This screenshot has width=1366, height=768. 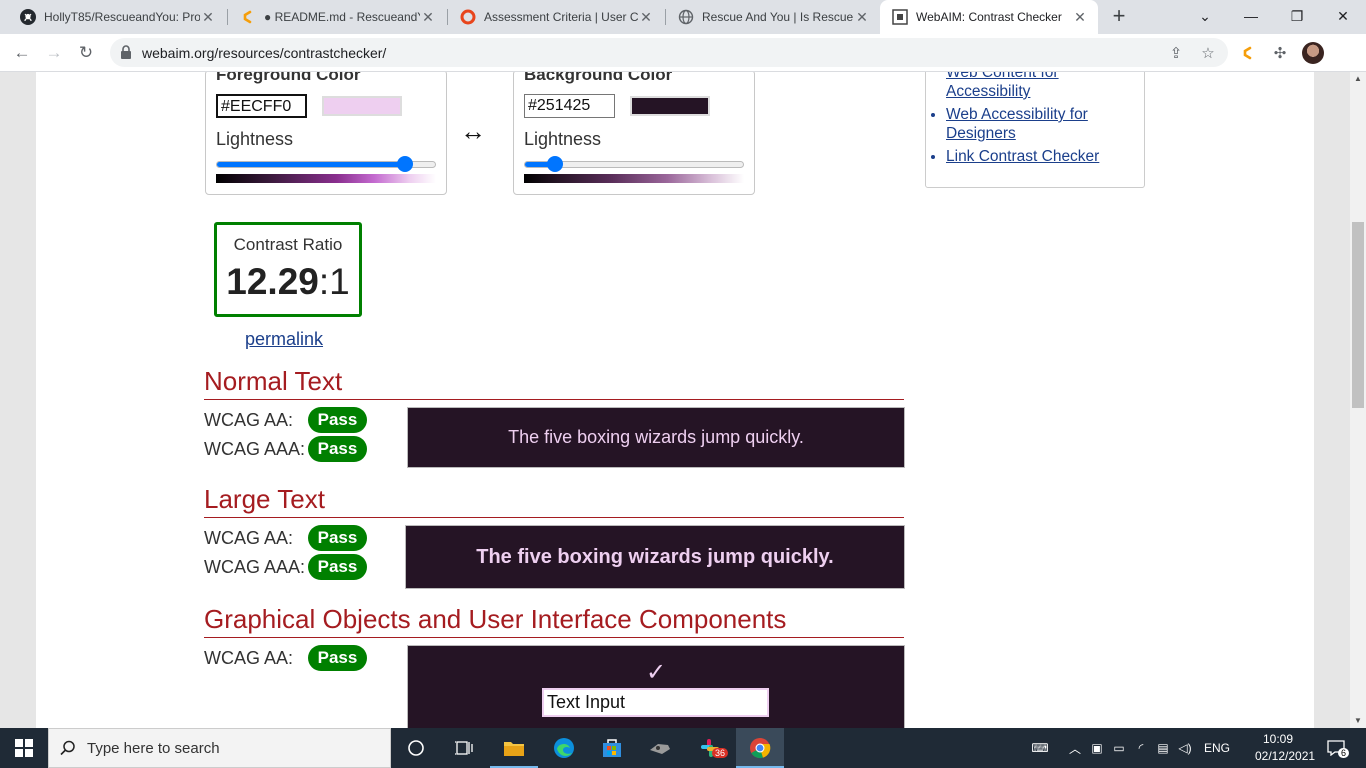 I want to click on tab-search-chevron-icon: ⌄, so click(x=1205, y=16).